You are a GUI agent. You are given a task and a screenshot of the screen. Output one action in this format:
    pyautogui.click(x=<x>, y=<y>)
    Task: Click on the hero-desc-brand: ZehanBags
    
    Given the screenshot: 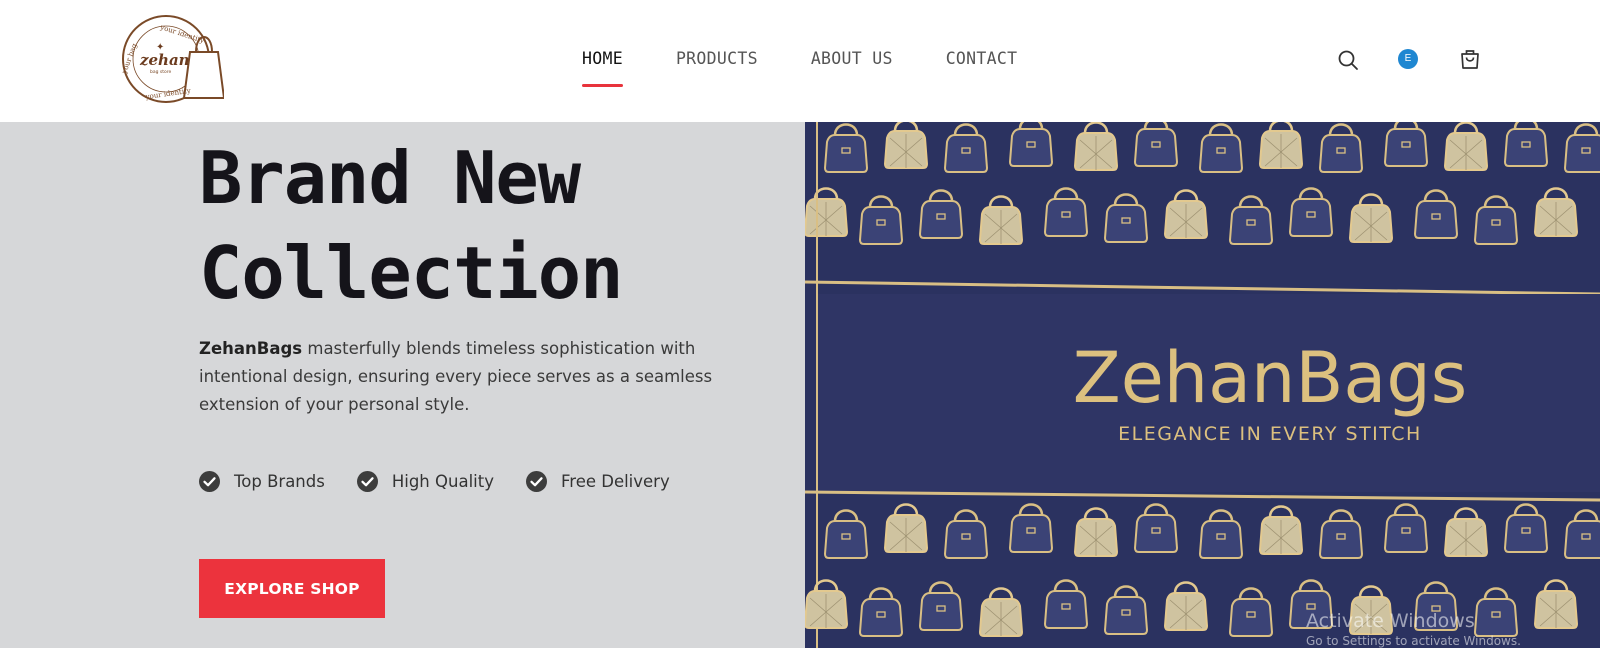 What is the action you would take?
    pyautogui.click(x=251, y=348)
    